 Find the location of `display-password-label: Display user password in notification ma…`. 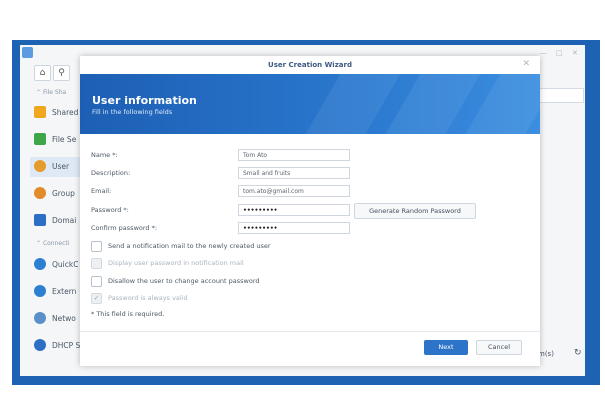

display-password-label: Display user password in notification ma… is located at coordinates (176, 263).